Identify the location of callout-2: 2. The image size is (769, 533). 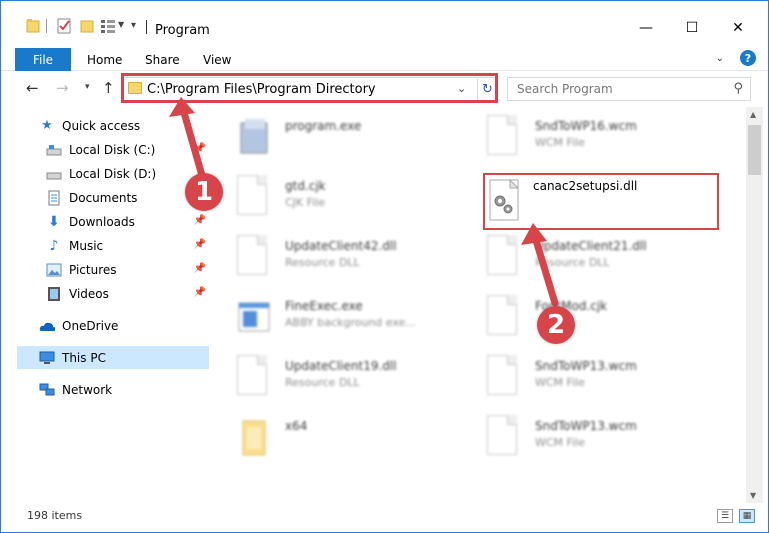
(556, 325).